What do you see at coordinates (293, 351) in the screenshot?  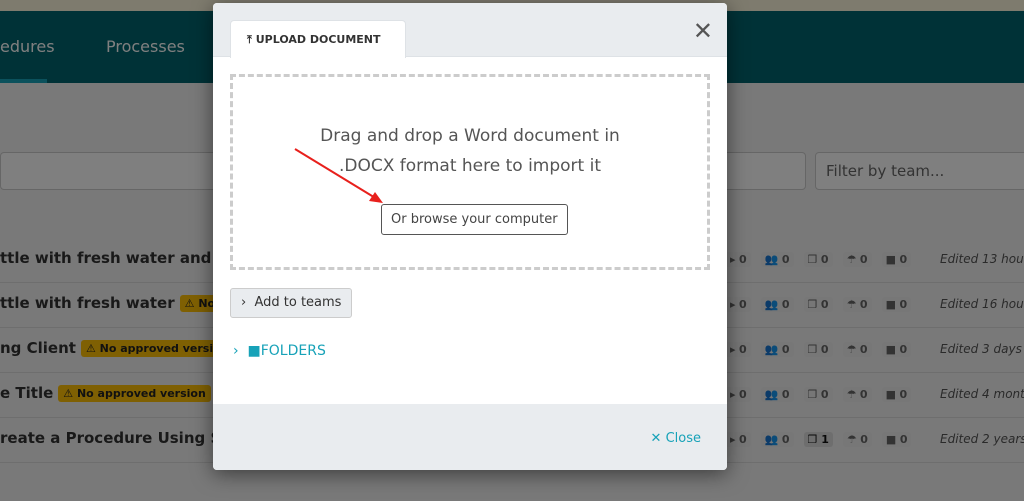 I see `folders-label: FOLDERS` at bounding box center [293, 351].